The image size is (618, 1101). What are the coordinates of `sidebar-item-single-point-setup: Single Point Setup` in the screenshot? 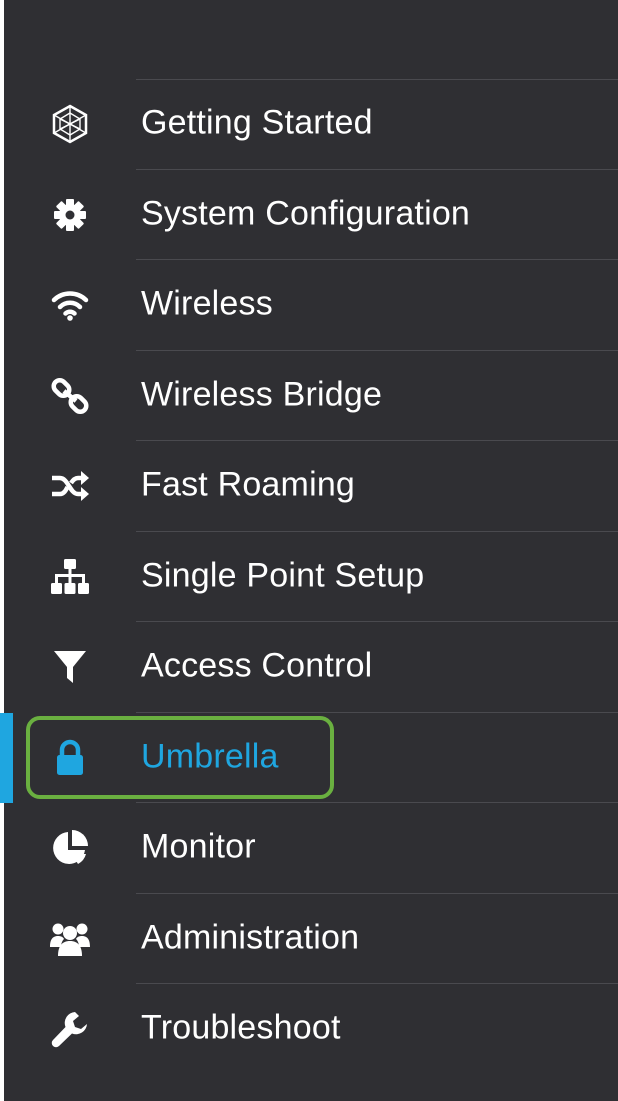 It's located at (311, 577).